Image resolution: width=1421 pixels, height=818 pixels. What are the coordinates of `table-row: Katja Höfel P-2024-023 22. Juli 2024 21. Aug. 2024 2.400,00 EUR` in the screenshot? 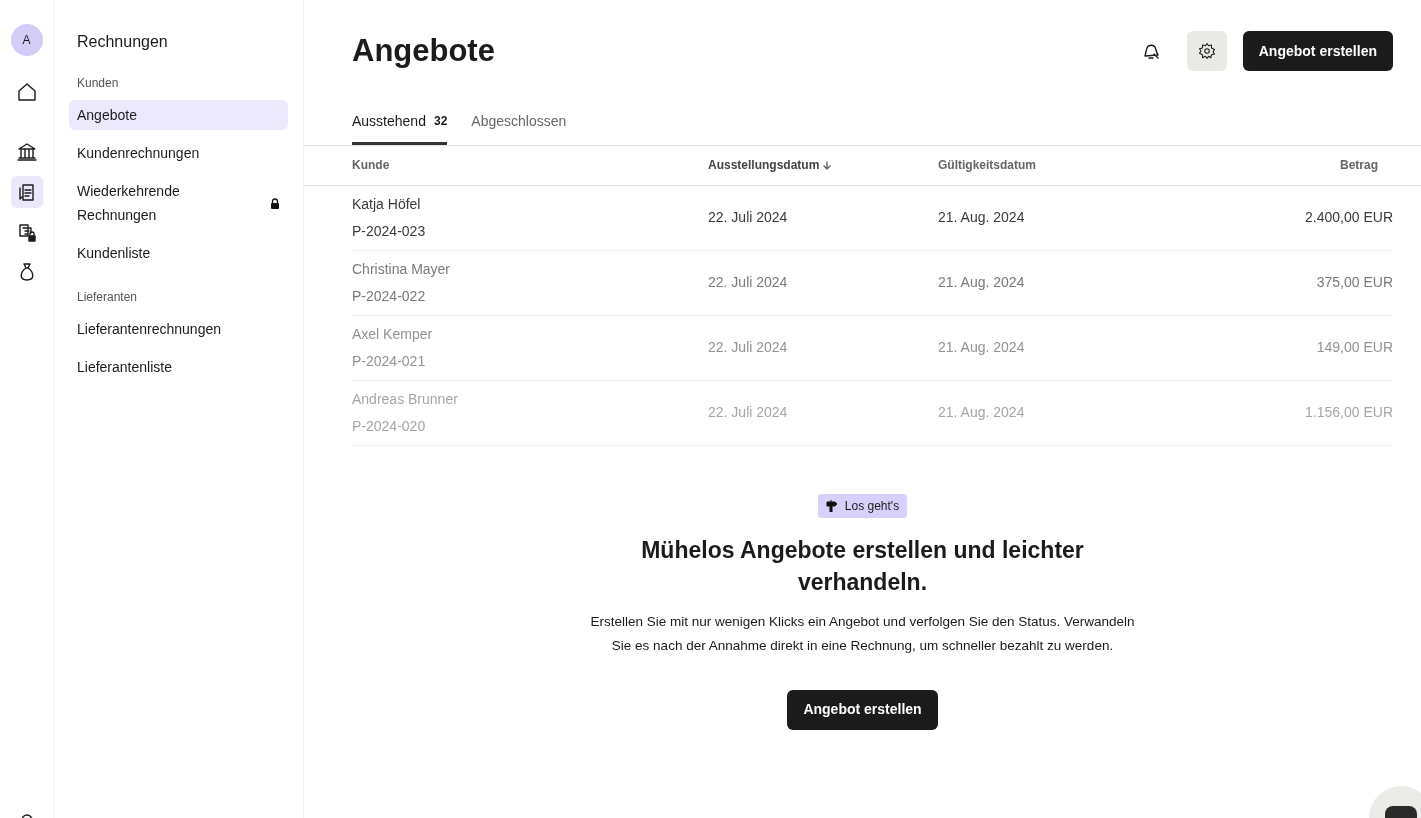 It's located at (872, 218).